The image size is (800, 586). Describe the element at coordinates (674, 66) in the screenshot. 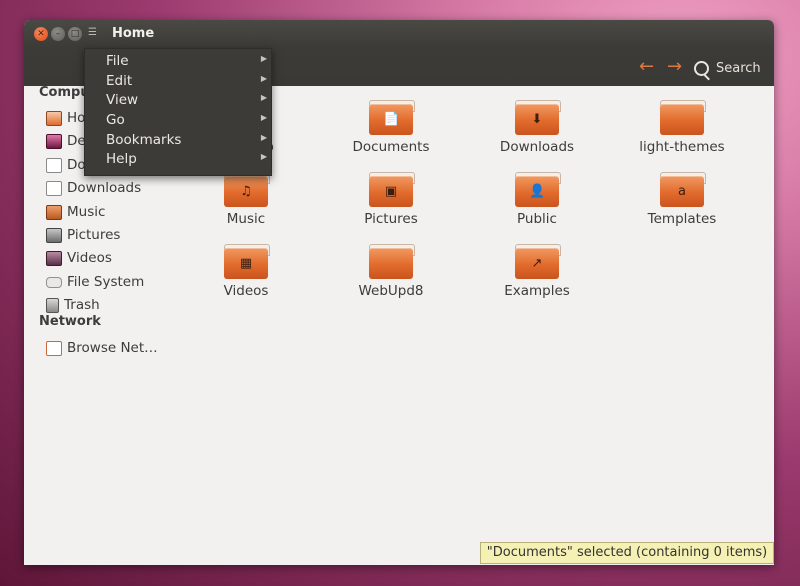

I see `forward-arrow-icon: →` at that location.